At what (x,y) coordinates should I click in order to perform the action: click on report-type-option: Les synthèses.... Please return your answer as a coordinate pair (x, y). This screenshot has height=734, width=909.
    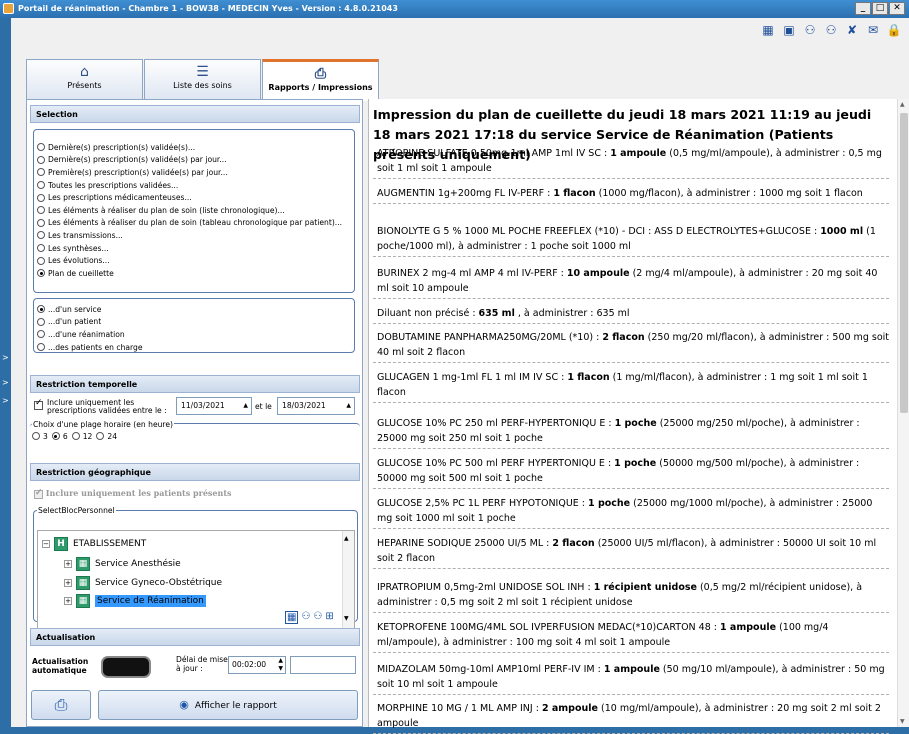
    Looking at the image, I should click on (195, 248).